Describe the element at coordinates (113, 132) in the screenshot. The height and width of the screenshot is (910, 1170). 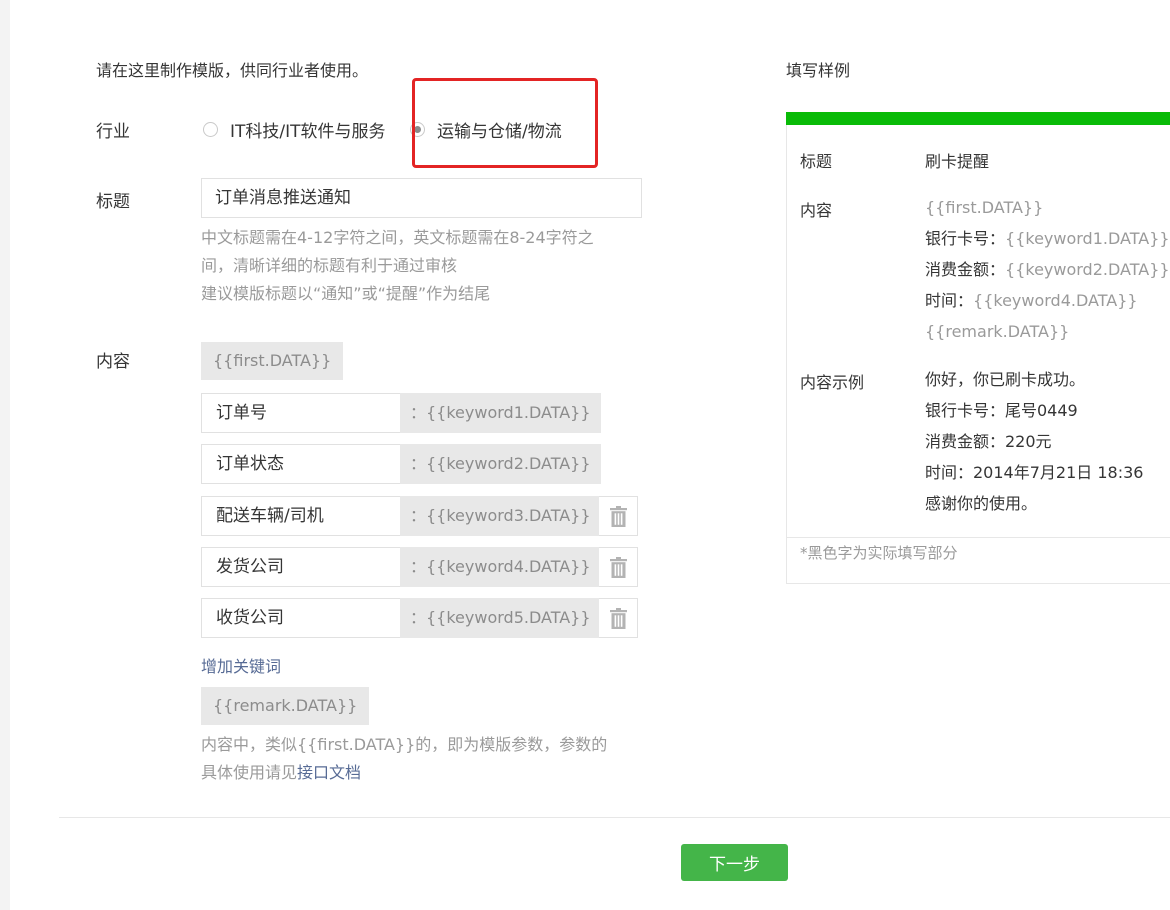
I see `industry-label: 行业` at that location.